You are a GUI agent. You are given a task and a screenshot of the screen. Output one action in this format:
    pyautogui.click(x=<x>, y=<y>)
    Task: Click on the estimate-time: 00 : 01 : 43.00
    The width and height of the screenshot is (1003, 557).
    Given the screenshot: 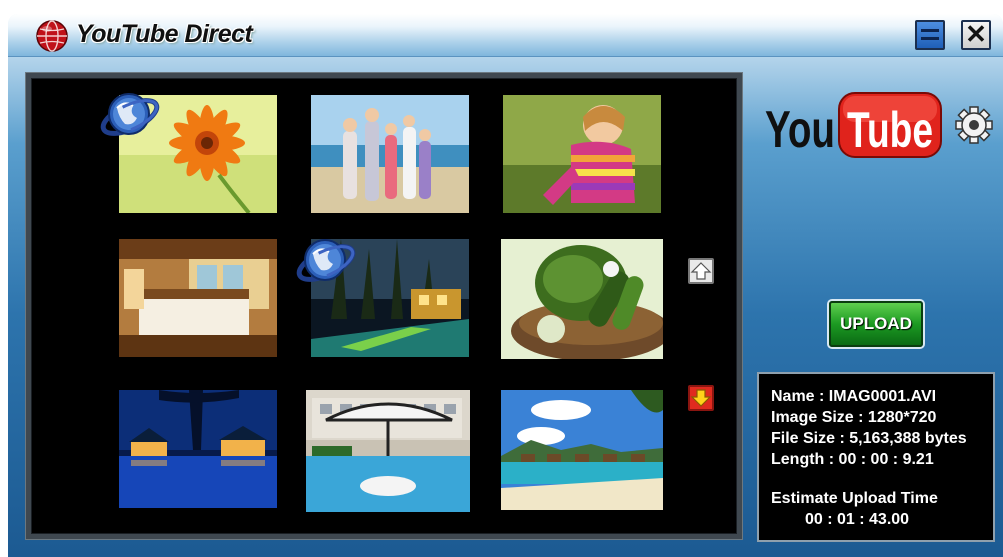 What is the action you would take?
    pyautogui.click(x=857, y=519)
    